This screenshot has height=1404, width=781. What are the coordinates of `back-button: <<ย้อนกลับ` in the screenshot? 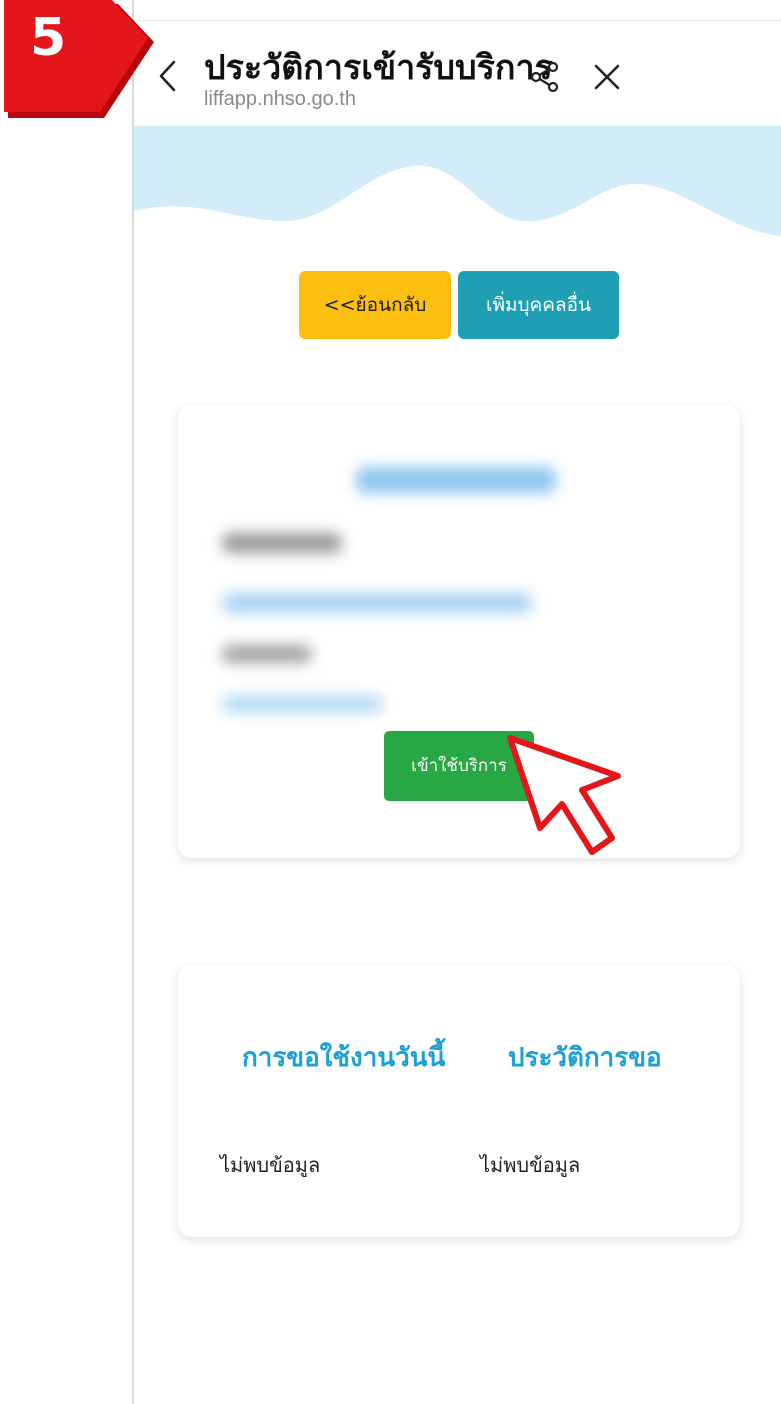 It's located at (375, 305).